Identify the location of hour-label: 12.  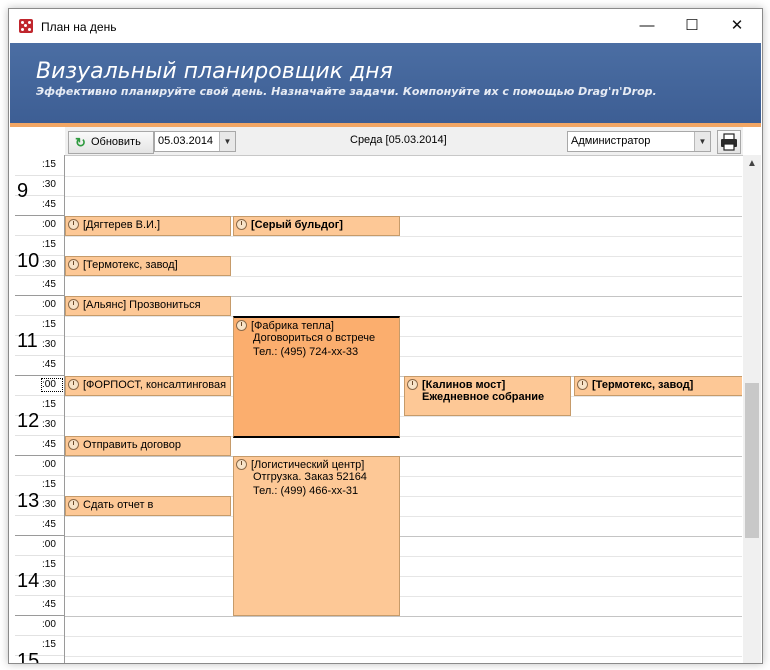
(28, 421).